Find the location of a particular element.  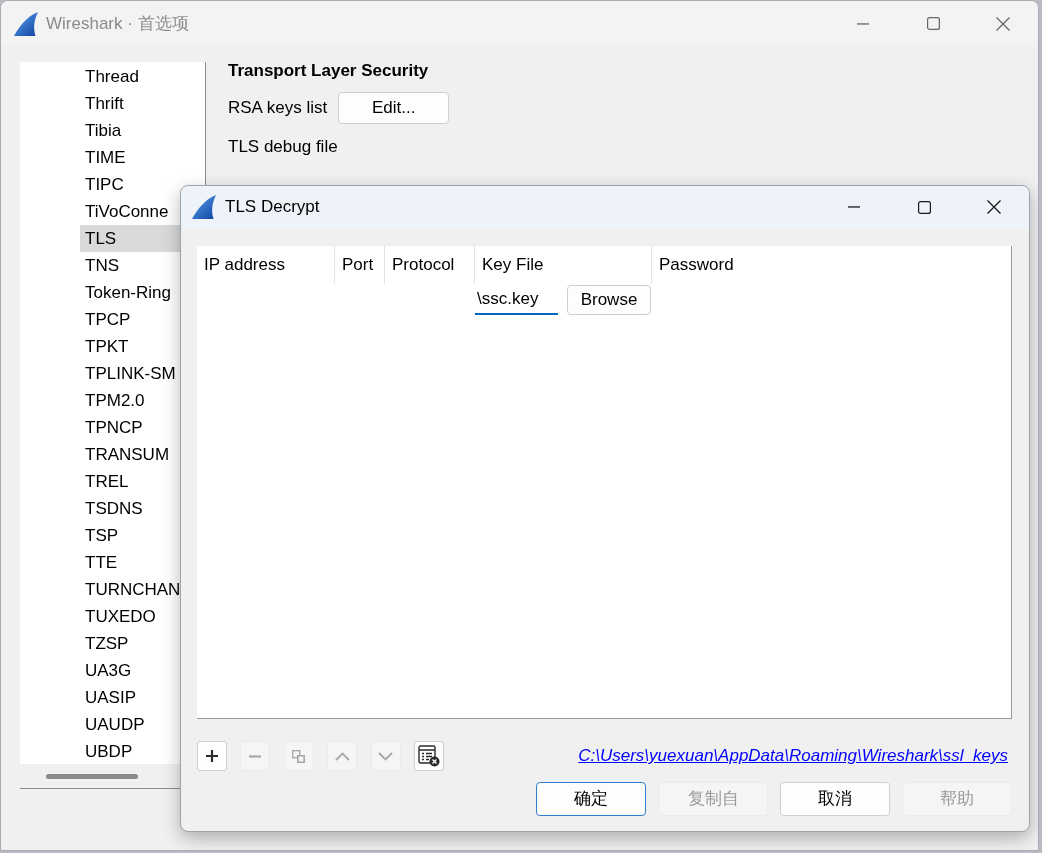

clear-list-button is located at coordinates (428, 756).